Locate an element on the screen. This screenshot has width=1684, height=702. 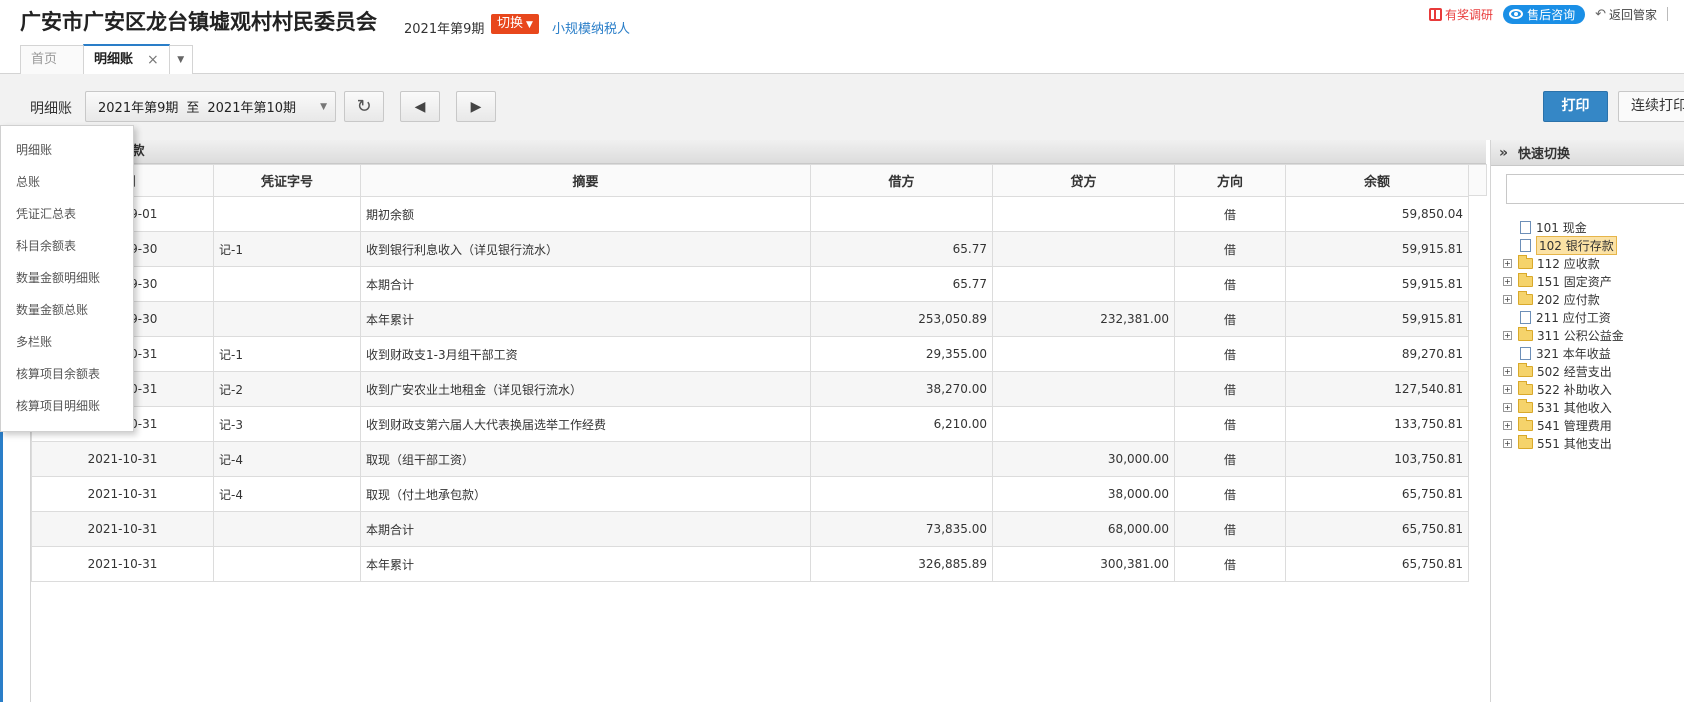
tree-node: +202 应付款 is located at coordinates (1593, 299).